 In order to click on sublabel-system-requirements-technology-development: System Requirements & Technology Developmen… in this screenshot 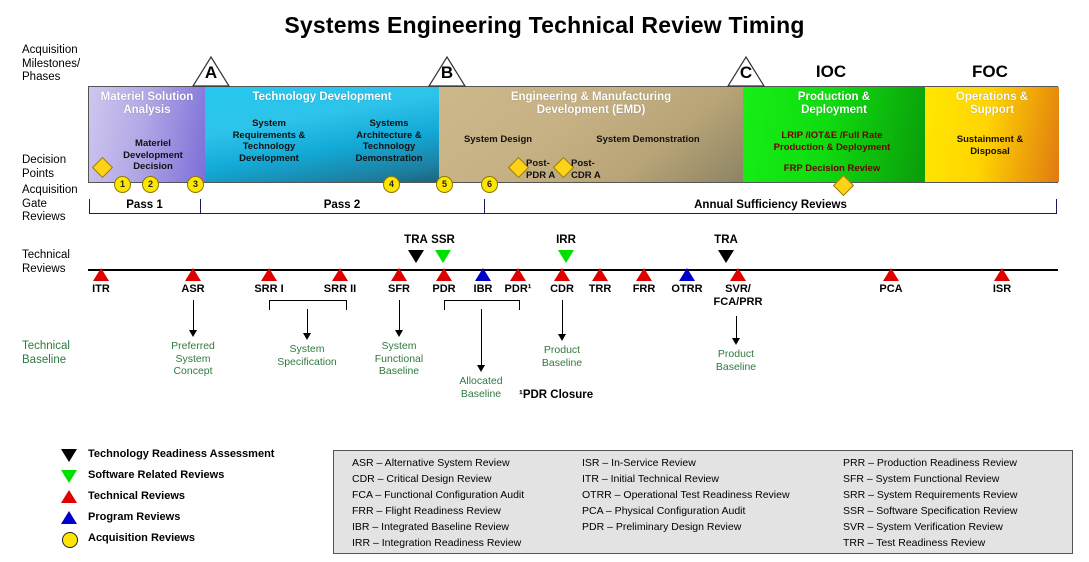, I will do `click(269, 141)`.